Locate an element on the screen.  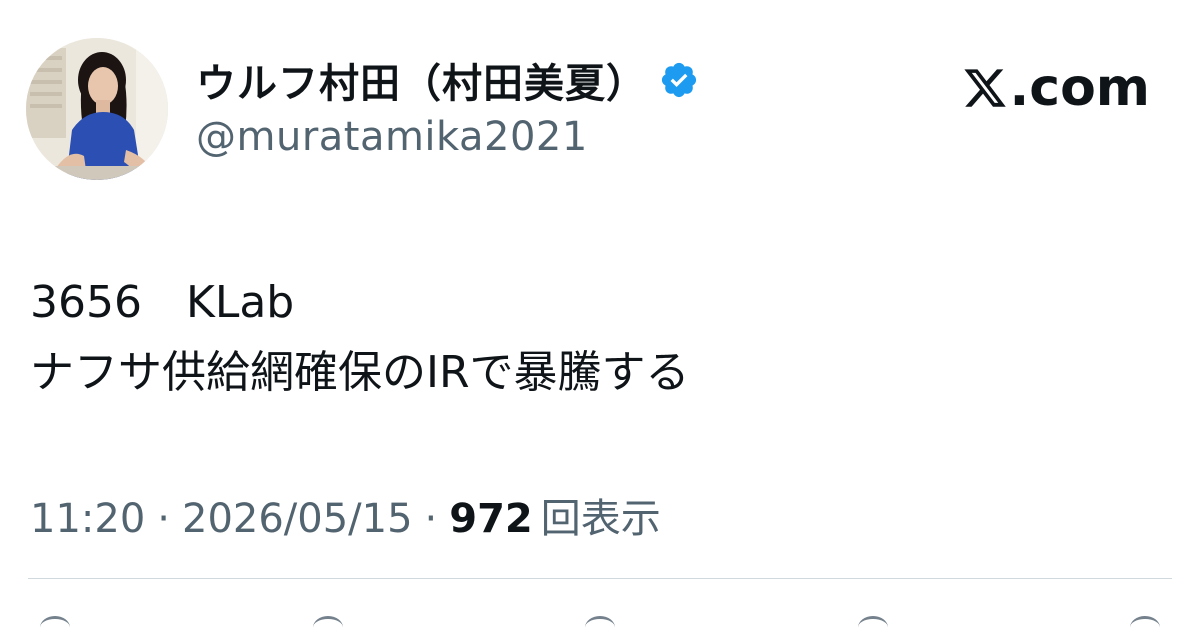
avatar-photo is located at coordinates (97, 109).